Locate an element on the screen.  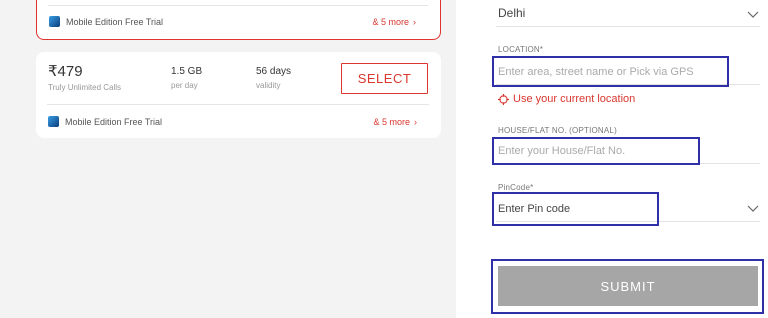
plan-data: 1.5 GB is located at coordinates (187, 71).